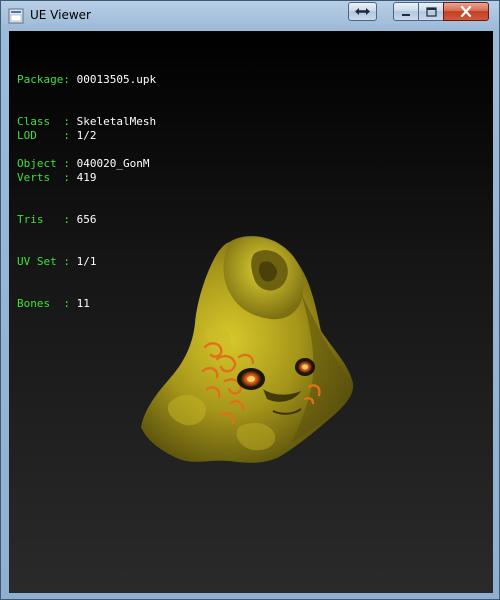  I want to click on close-icon, so click(466, 11).